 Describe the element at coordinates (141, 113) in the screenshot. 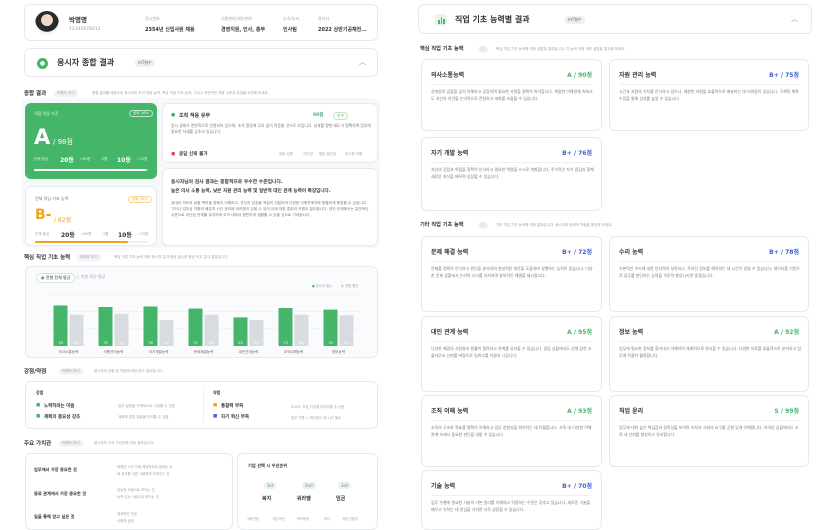

I see `overall-pct-tag: 상위 16%` at that location.